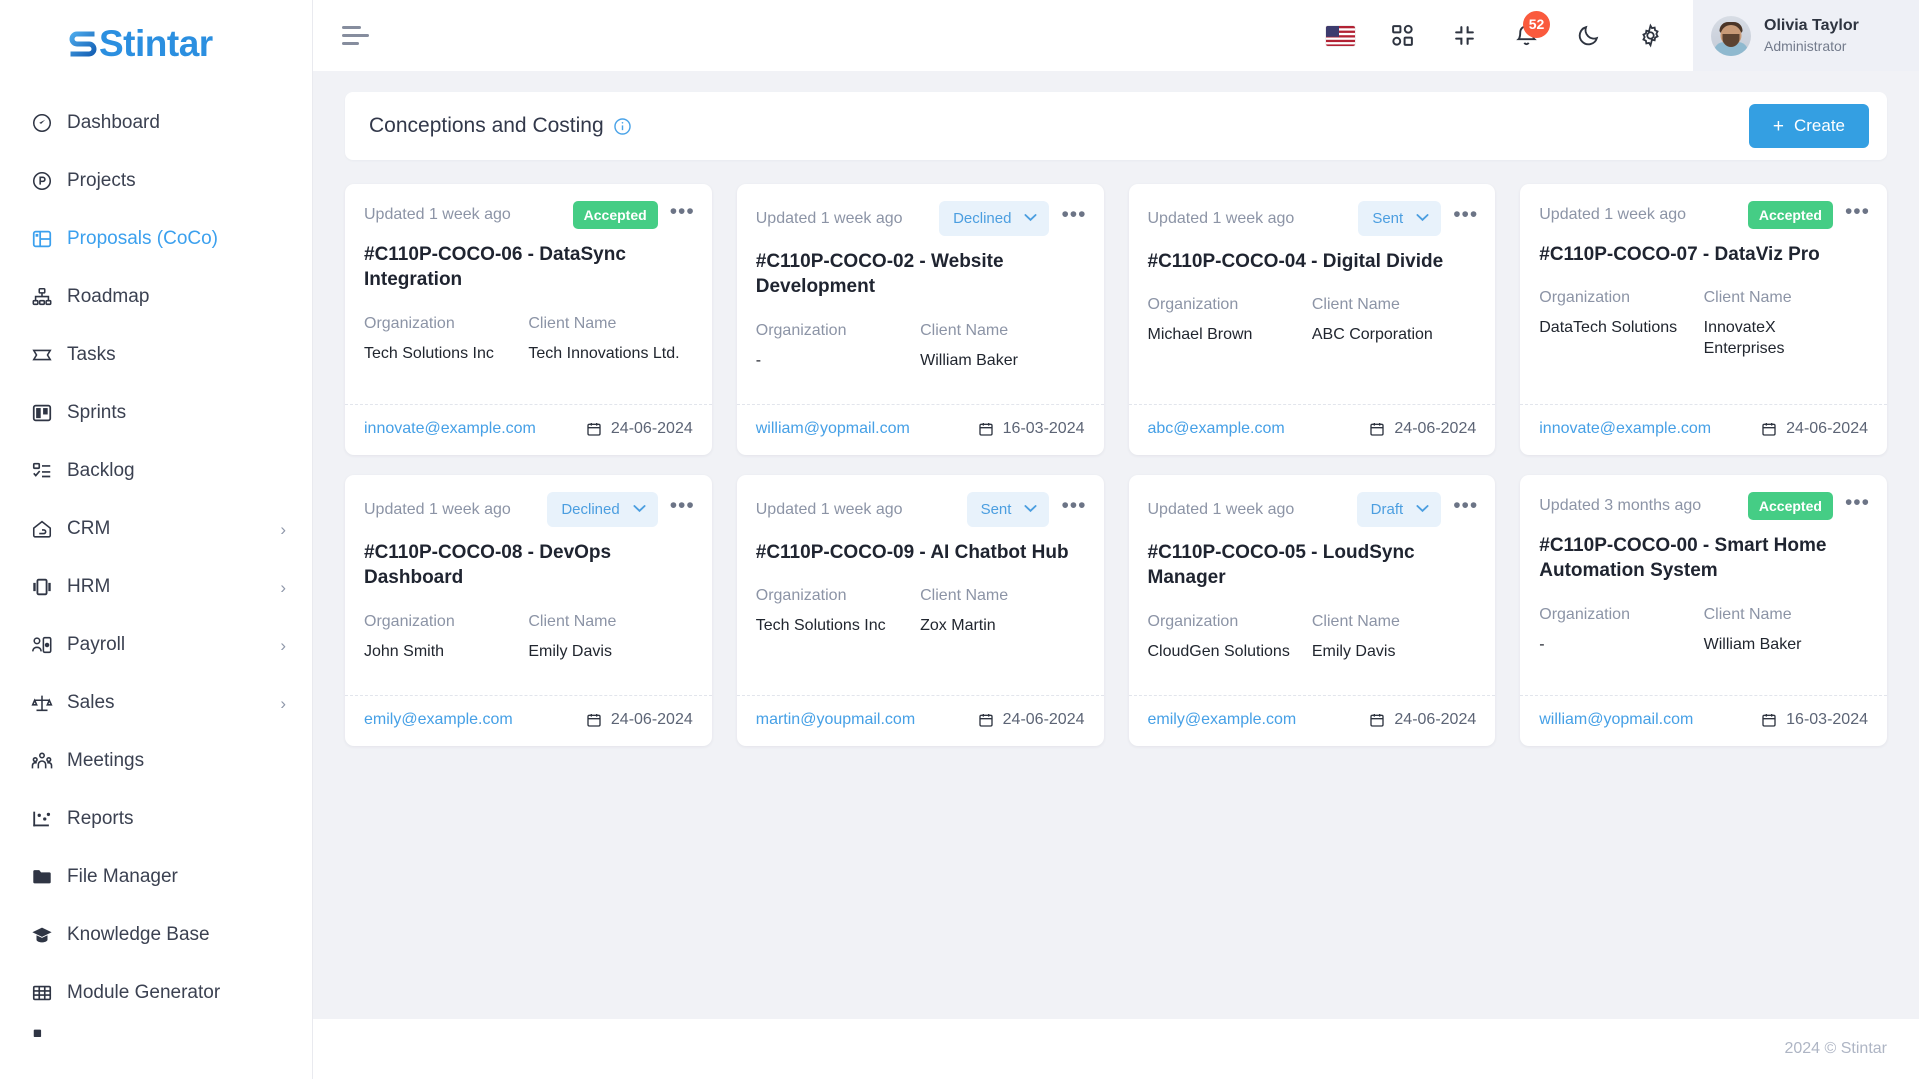 The image size is (1919, 1079). I want to click on apps-grid-icon, so click(1402, 36).